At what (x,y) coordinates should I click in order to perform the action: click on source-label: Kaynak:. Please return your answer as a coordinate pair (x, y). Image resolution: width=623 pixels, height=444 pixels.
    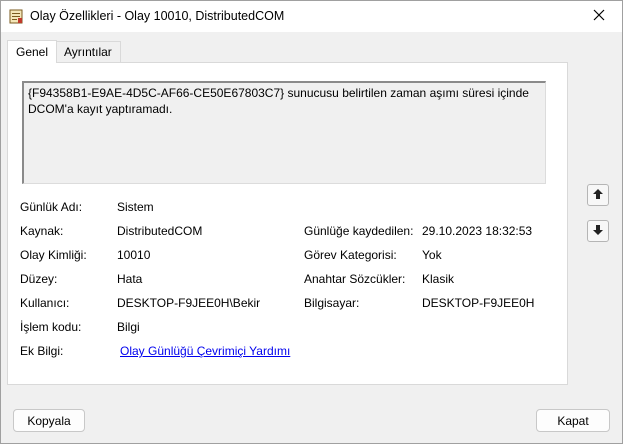
    Looking at the image, I should click on (42, 231).